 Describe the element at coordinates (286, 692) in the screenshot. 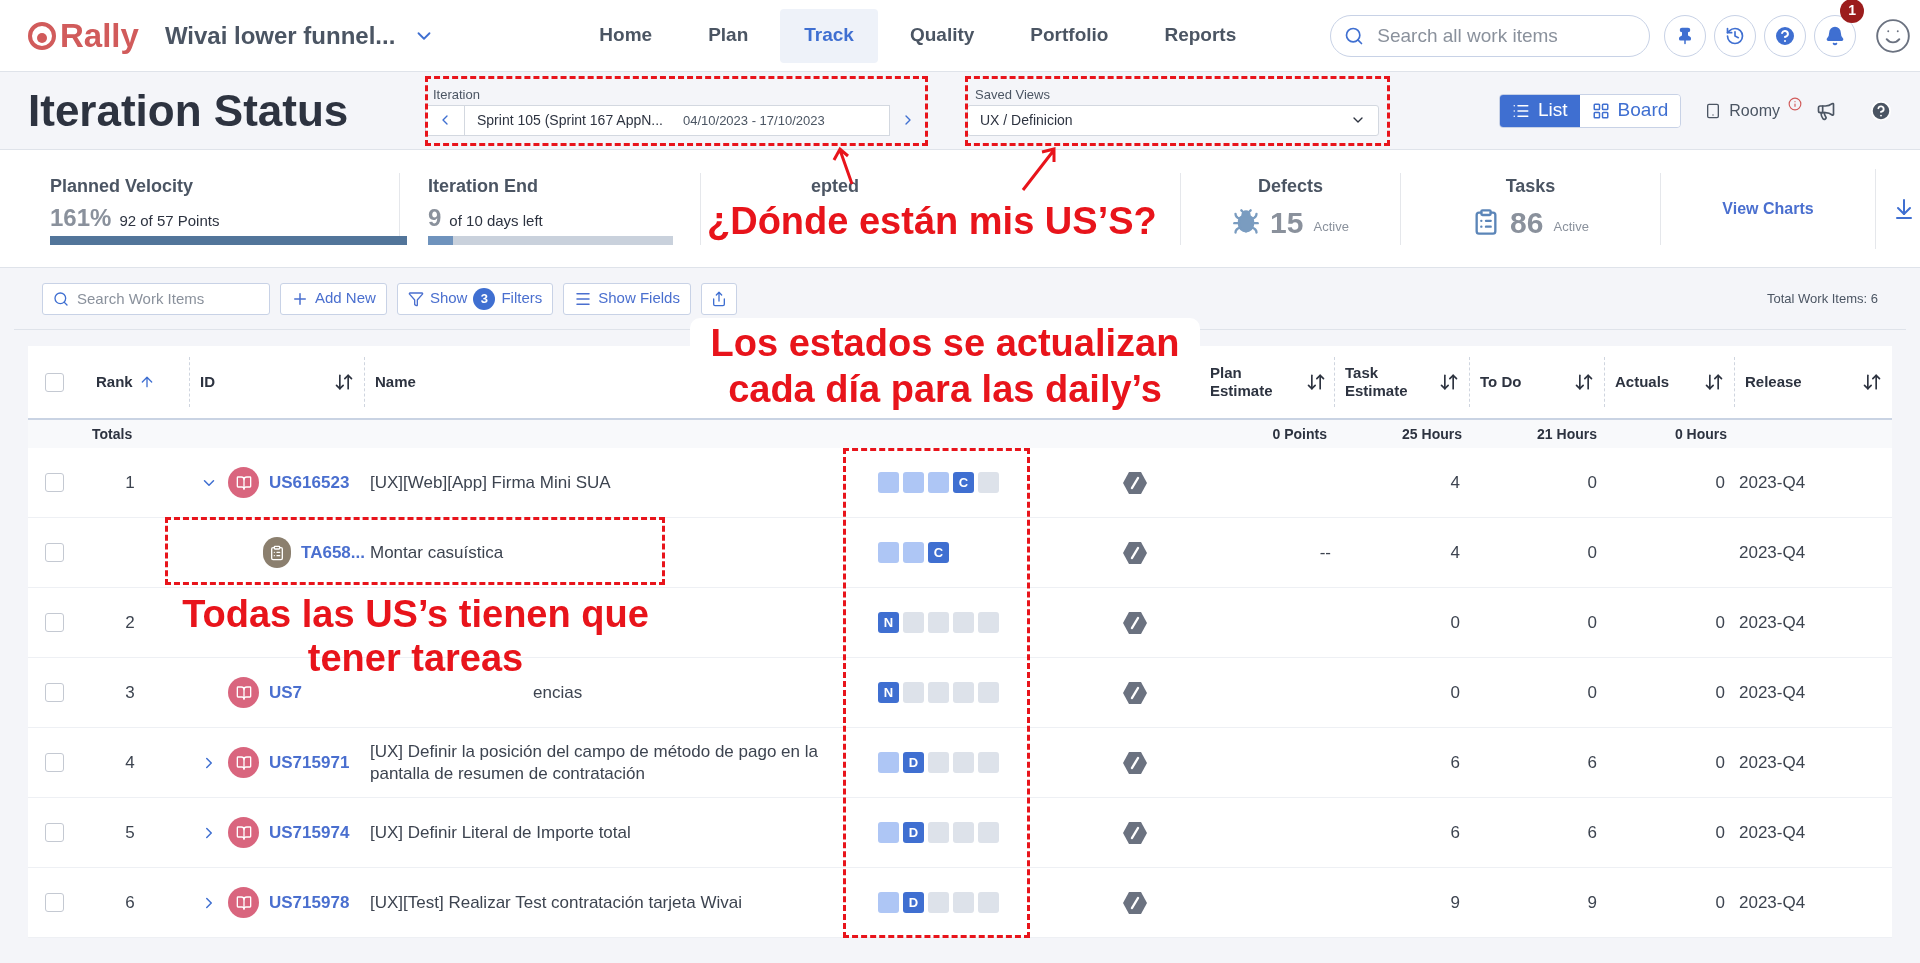

I see `work-item-id-link: US7` at that location.